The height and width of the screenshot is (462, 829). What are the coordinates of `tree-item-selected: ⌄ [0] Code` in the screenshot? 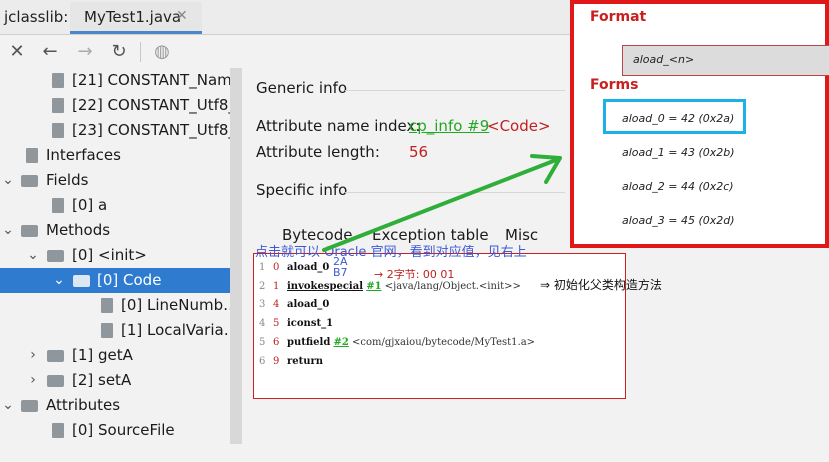 It's located at (115, 280).